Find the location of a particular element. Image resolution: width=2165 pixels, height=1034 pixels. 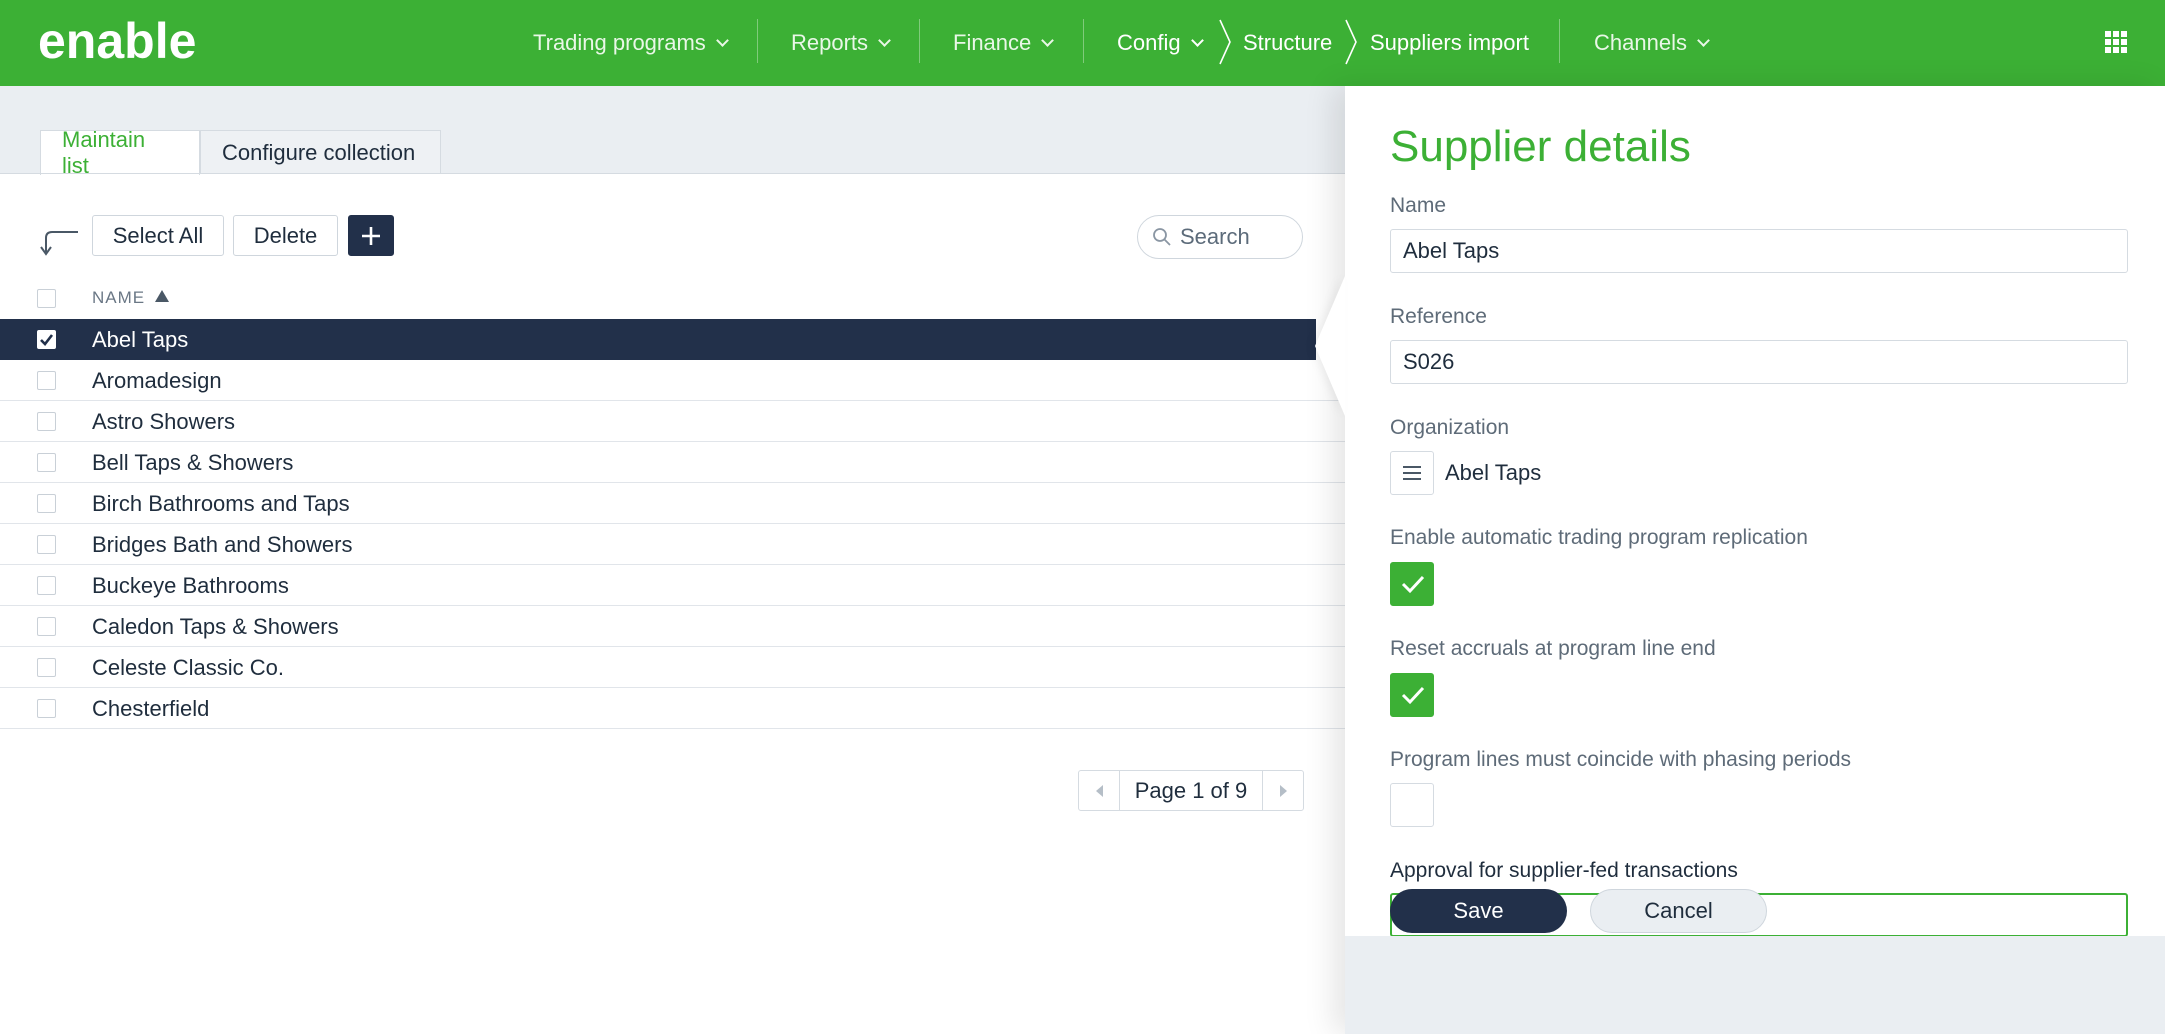

plus-icon is located at coordinates (371, 235).